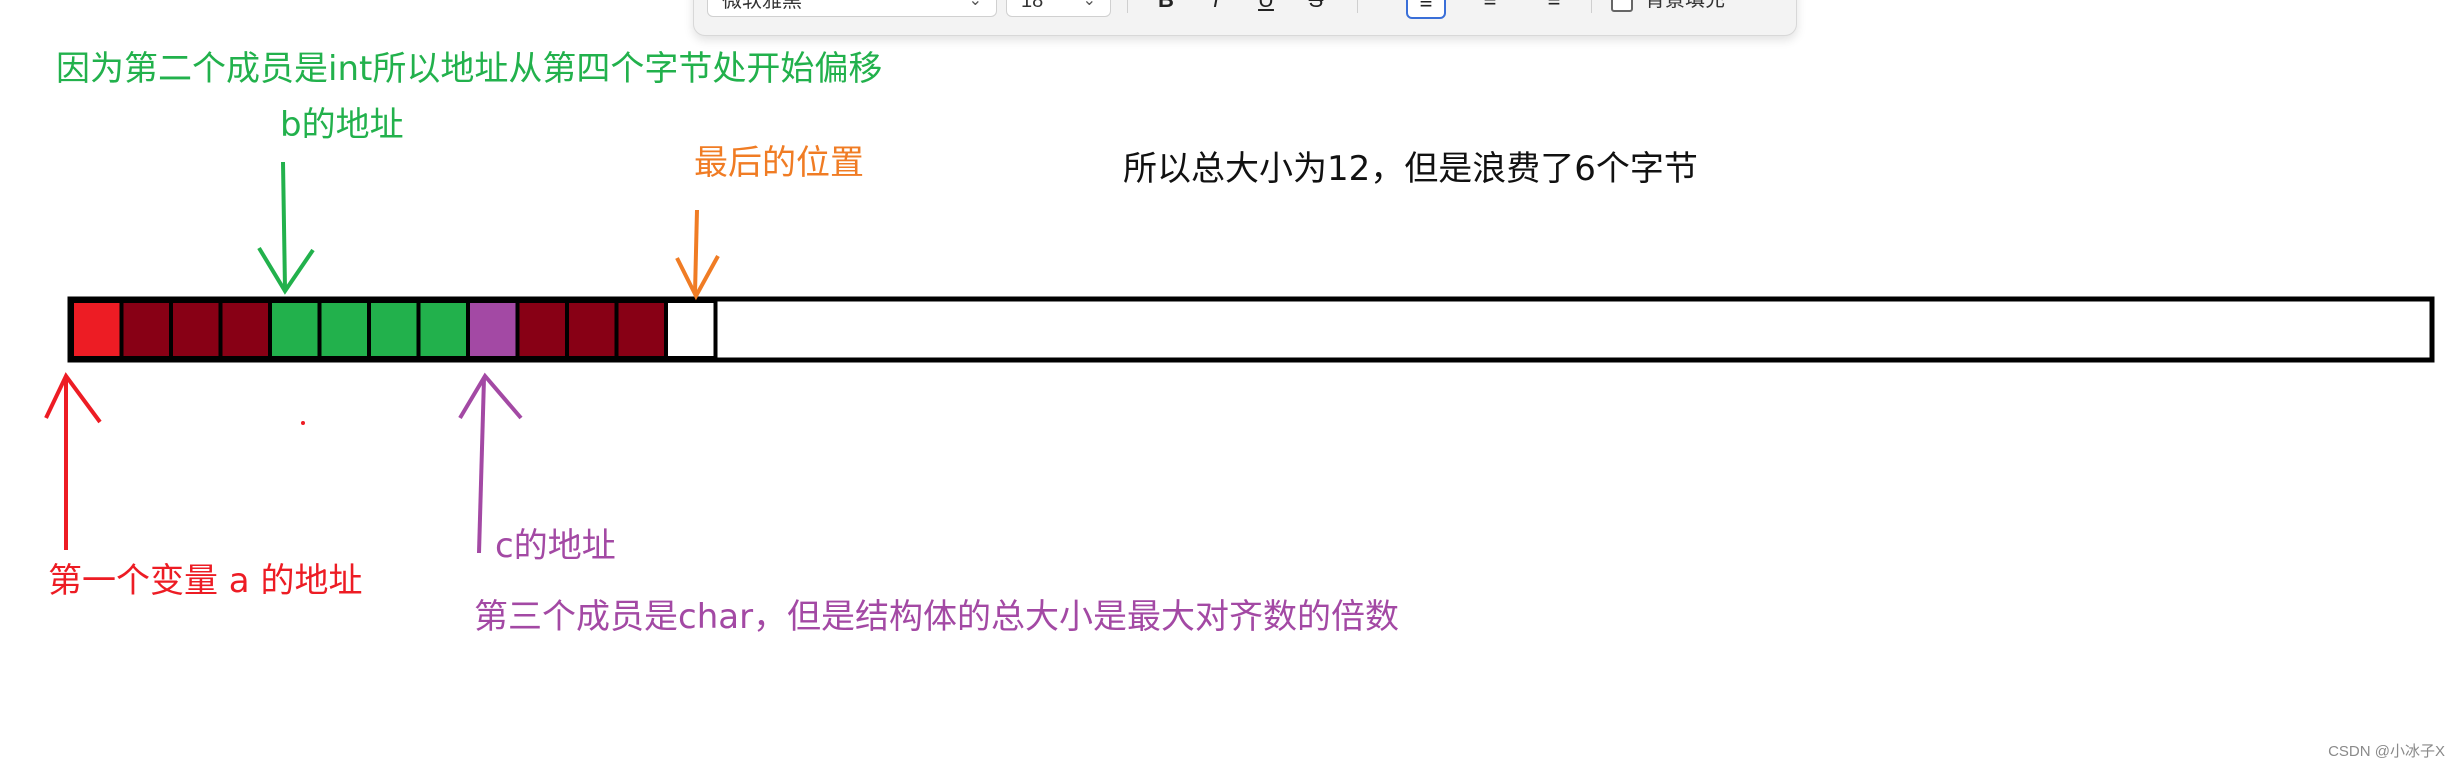 The height and width of the screenshot is (771, 2455). What do you see at coordinates (73, 461) in the screenshot?
I see `a-address-arrow` at bounding box center [73, 461].